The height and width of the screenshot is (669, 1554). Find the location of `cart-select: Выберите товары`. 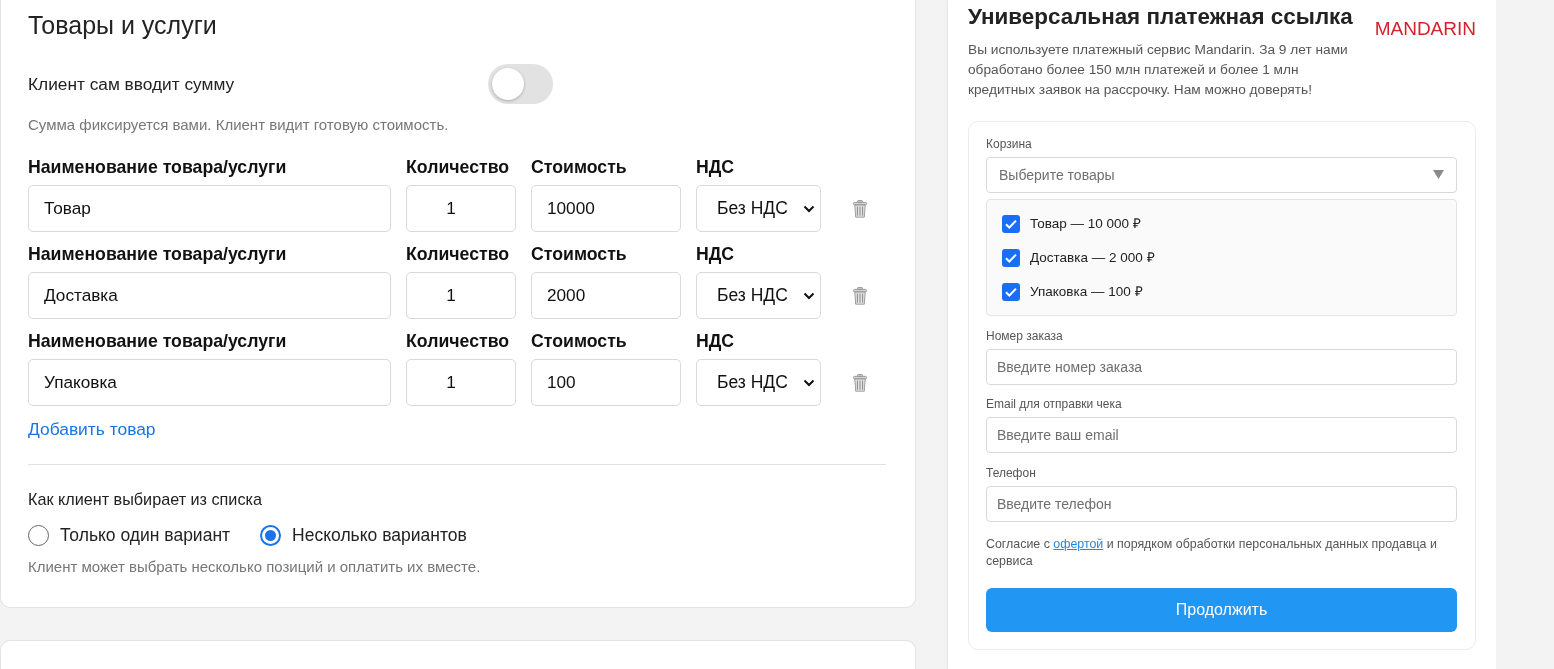

cart-select: Выберите товары is located at coordinates (1221, 175).